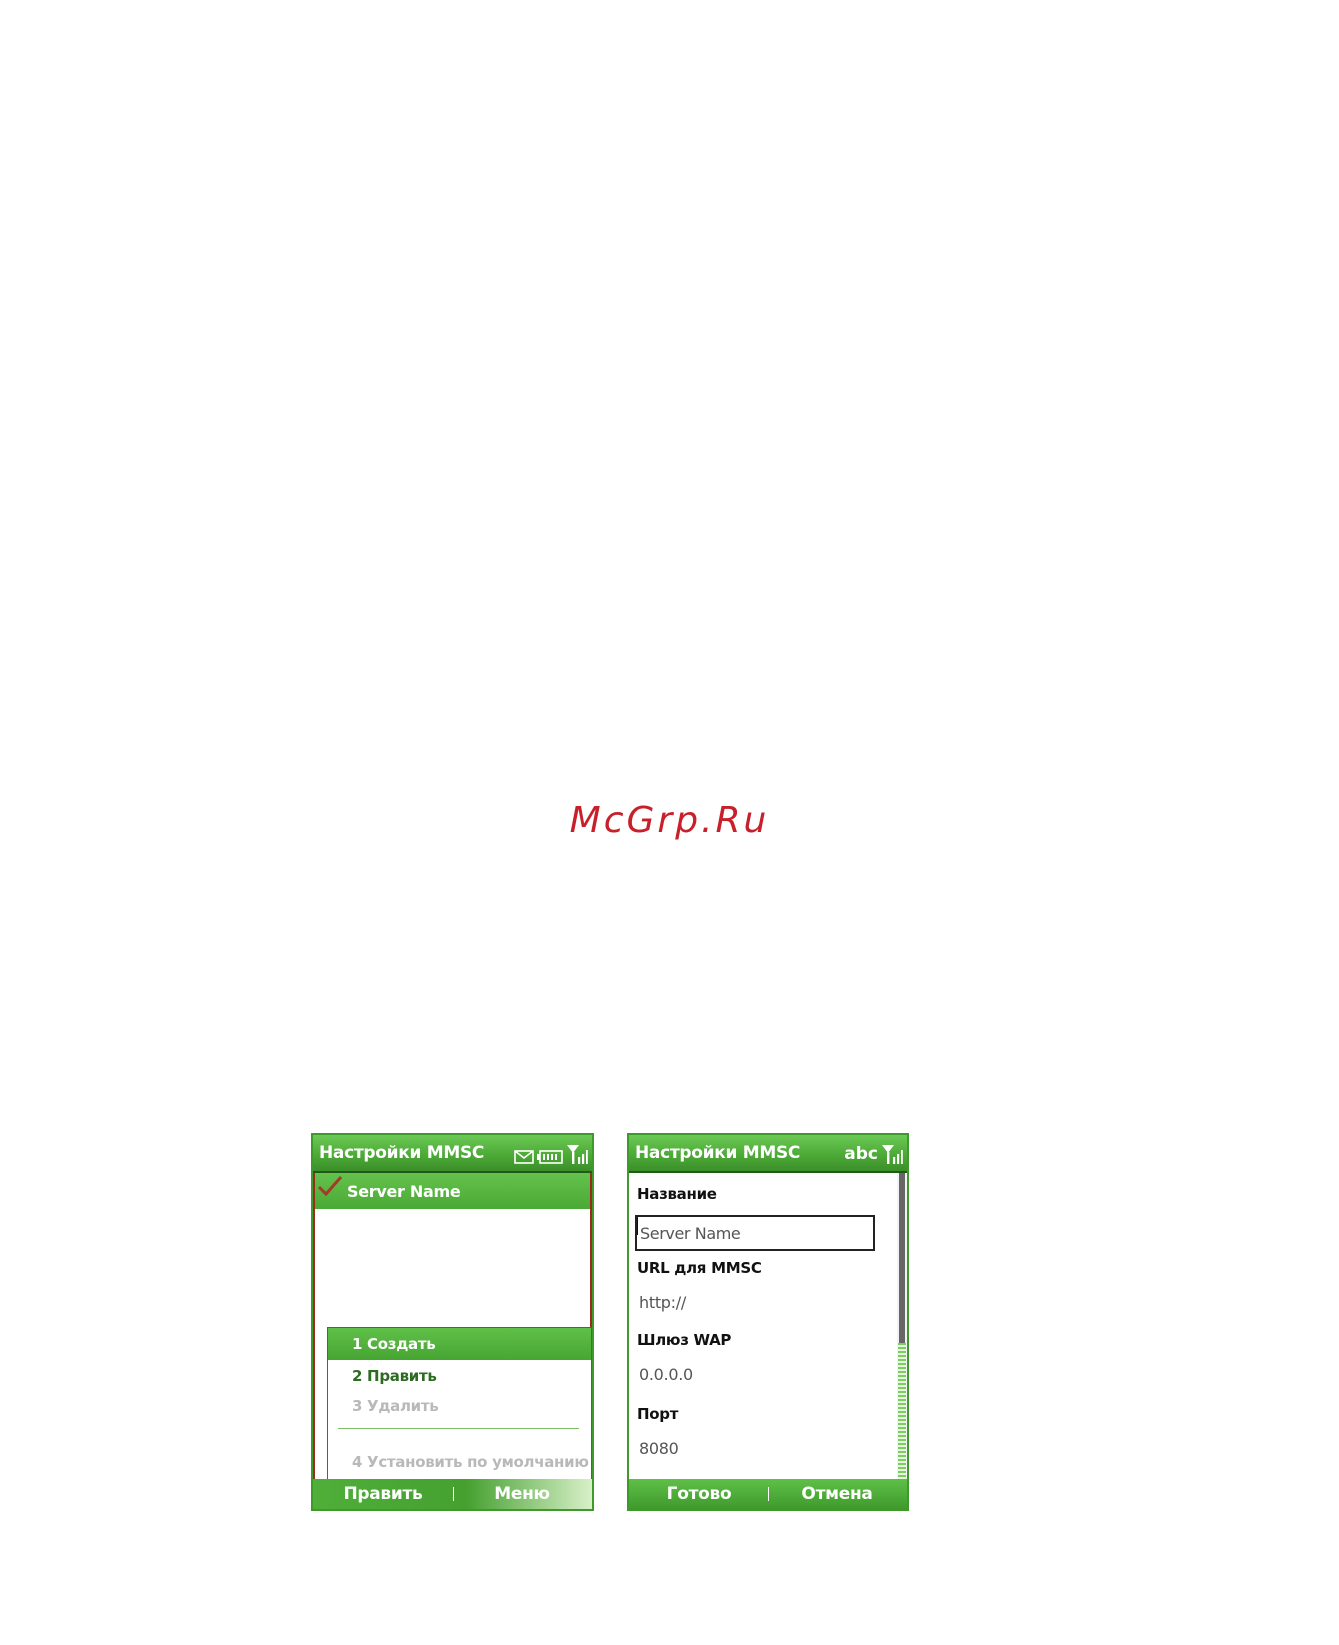 The height and width of the screenshot is (1645, 1339). Describe the element at coordinates (861, 1154) in the screenshot. I see `input-mode-indicator: abc` at that location.